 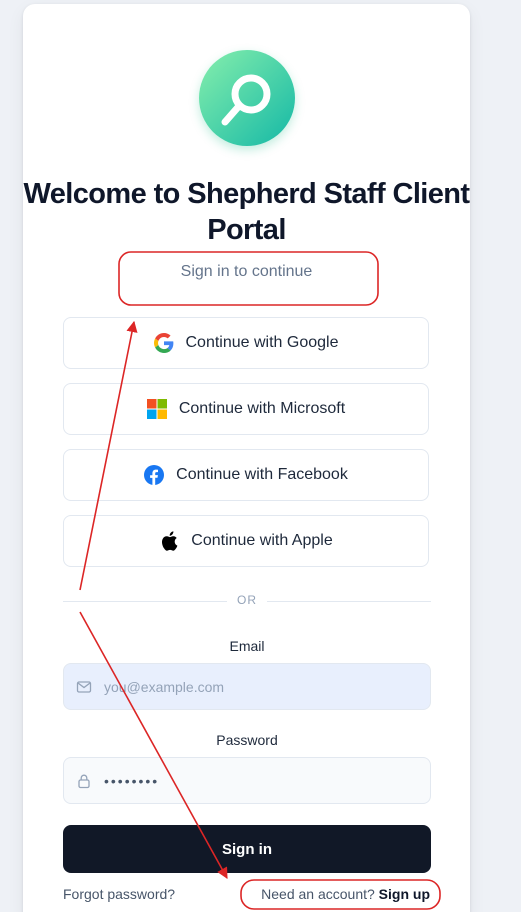 What do you see at coordinates (262, 342) in the screenshot?
I see `google-signin-label: Continue with Google` at bounding box center [262, 342].